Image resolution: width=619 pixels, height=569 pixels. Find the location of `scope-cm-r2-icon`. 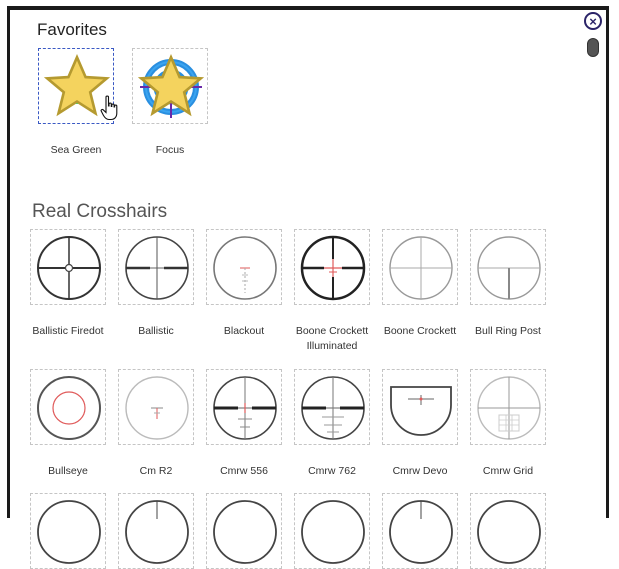

scope-cm-r2-icon is located at coordinates (157, 408).